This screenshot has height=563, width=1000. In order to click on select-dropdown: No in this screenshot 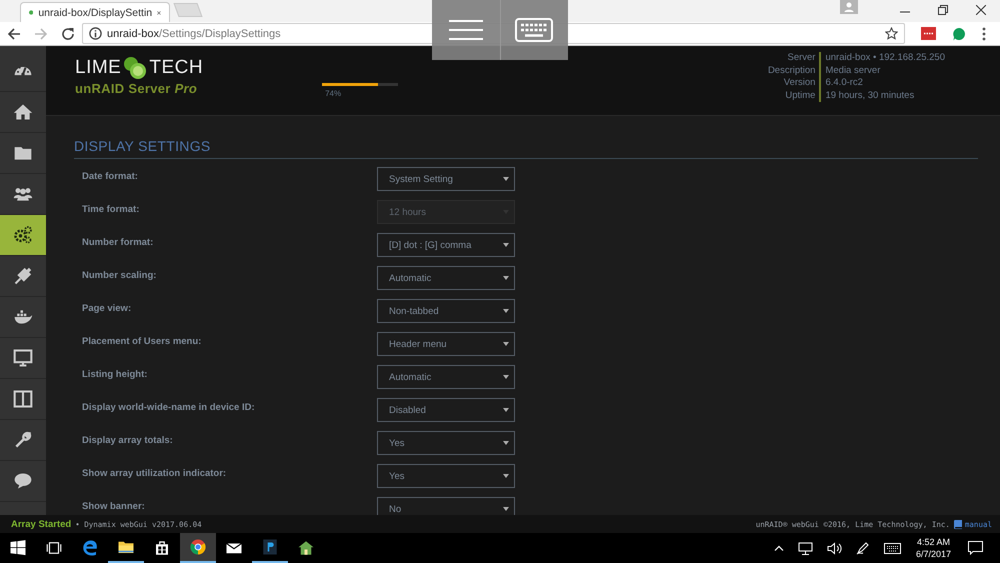, I will do `click(446, 506)`.